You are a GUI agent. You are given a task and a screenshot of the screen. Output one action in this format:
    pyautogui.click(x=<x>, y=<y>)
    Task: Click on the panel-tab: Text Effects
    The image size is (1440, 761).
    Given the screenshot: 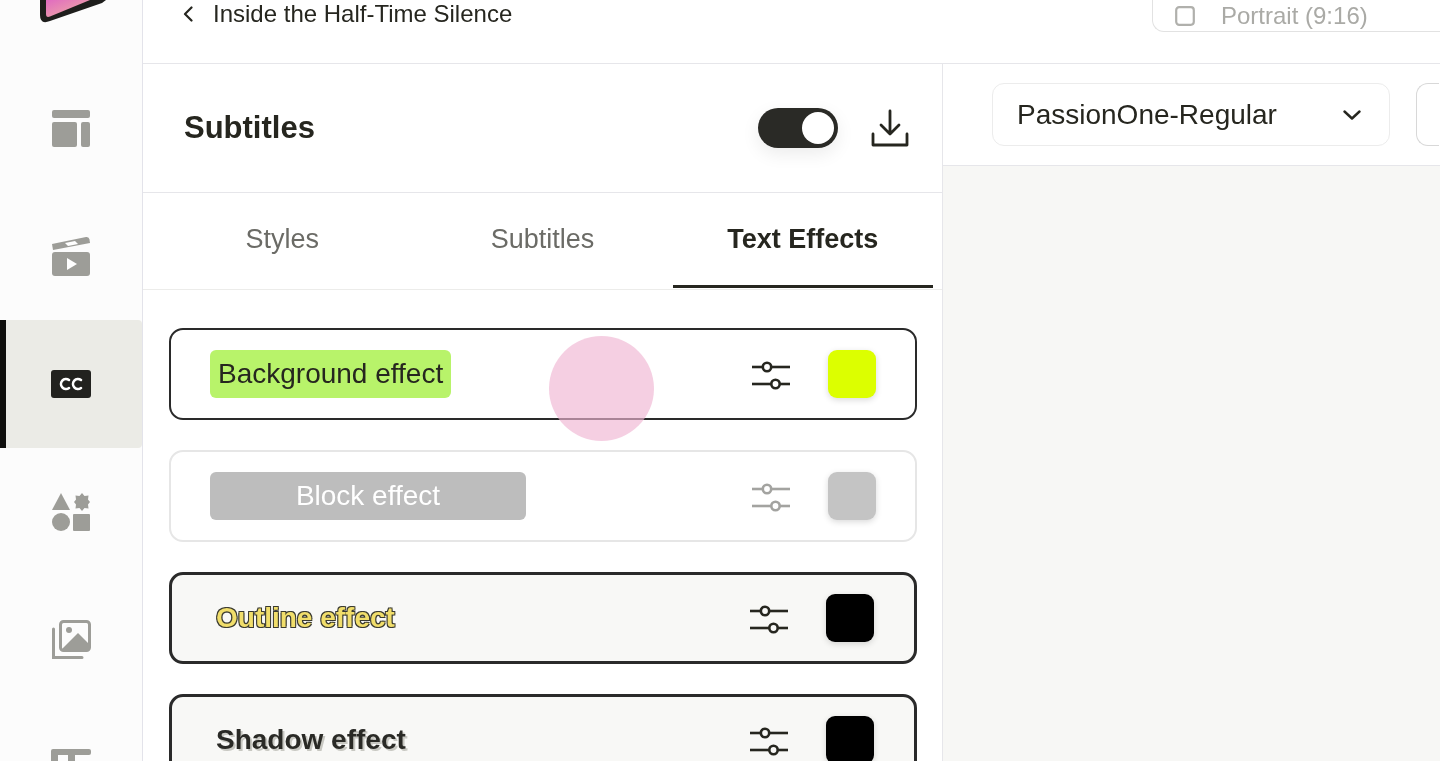 What is the action you would take?
    pyautogui.click(x=802, y=240)
    